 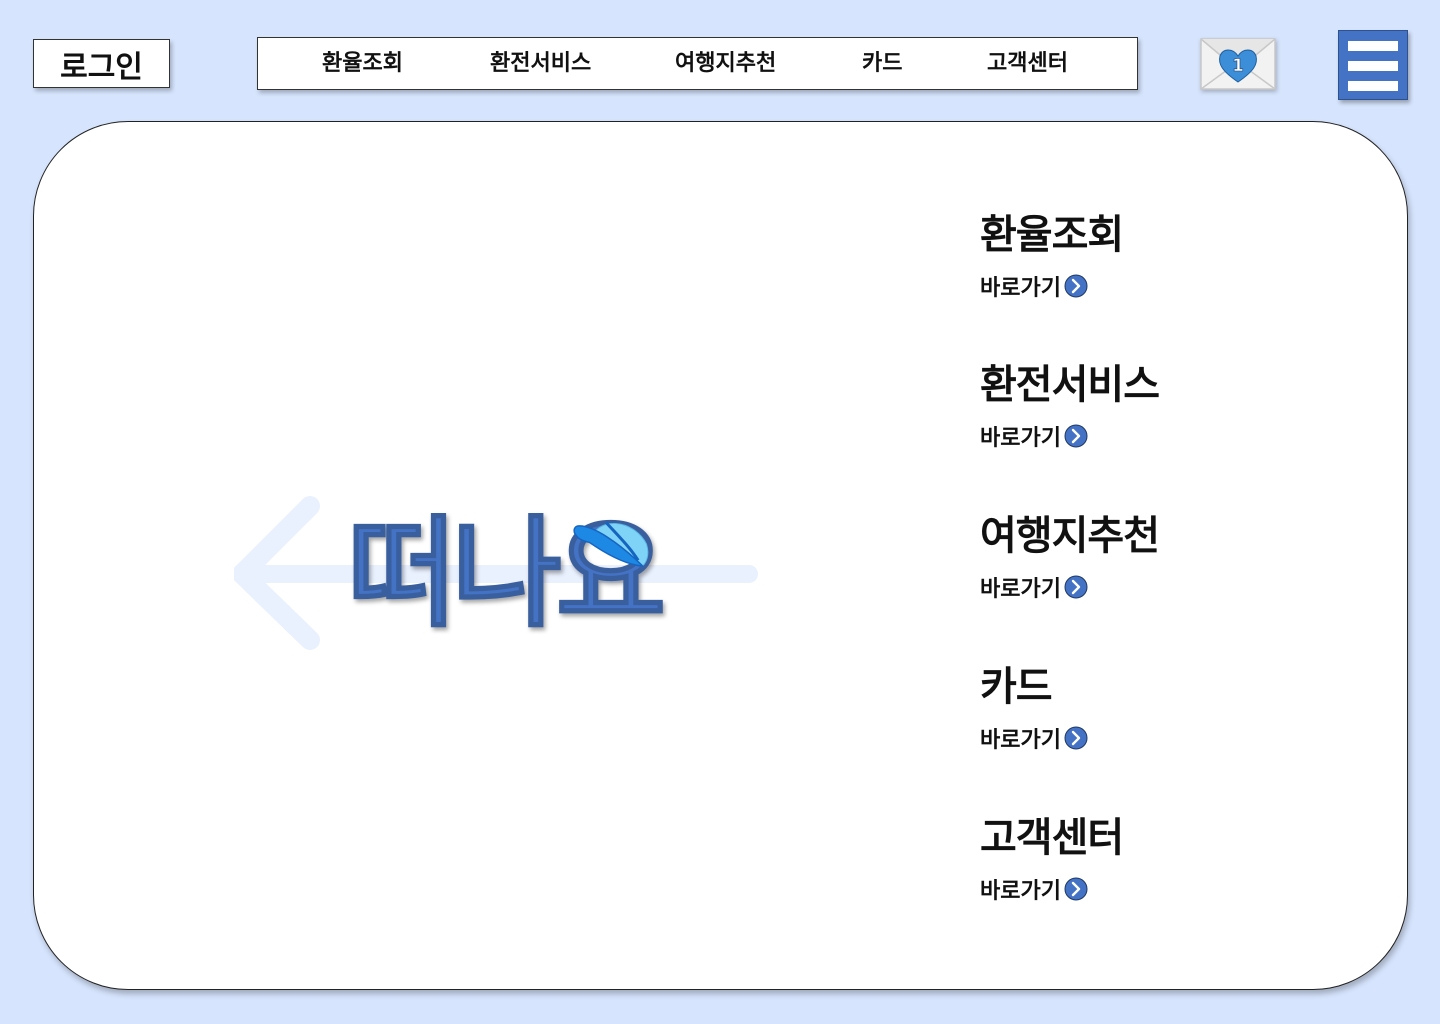 What do you see at coordinates (362, 63) in the screenshot?
I see `nav-item-exchange-rate: 환율조회` at bounding box center [362, 63].